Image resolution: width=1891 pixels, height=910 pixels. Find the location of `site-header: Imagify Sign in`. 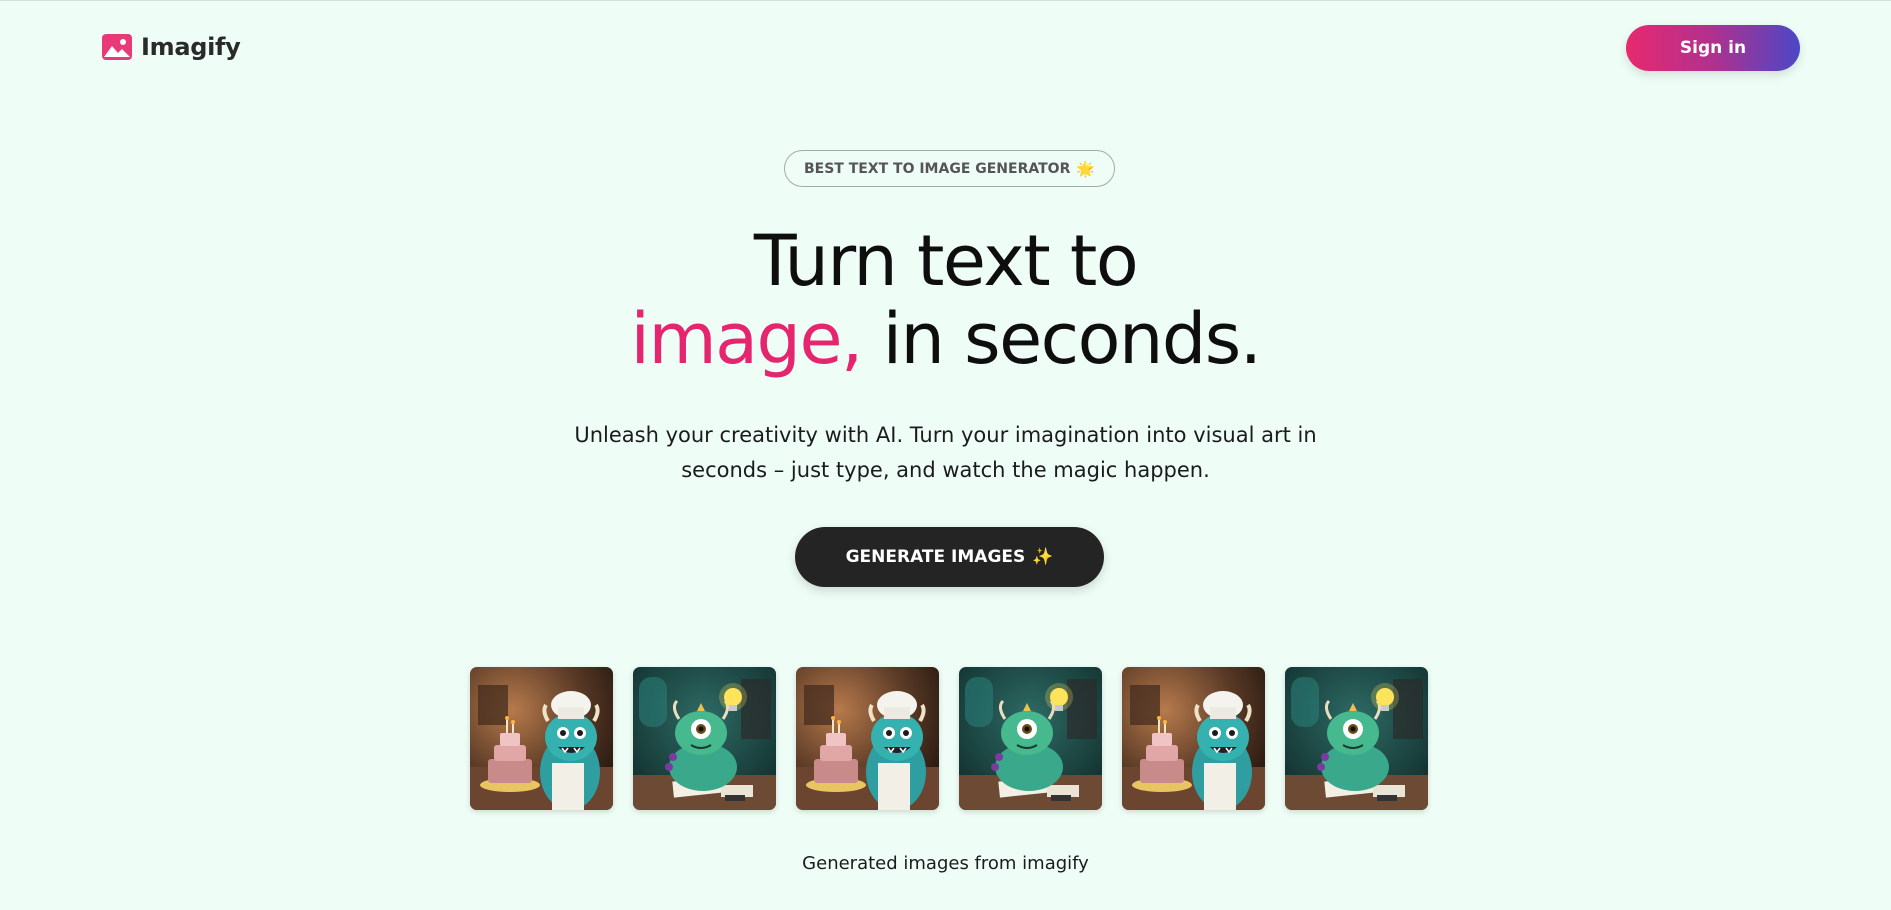

site-header: Imagify Sign in is located at coordinates (945, 48).